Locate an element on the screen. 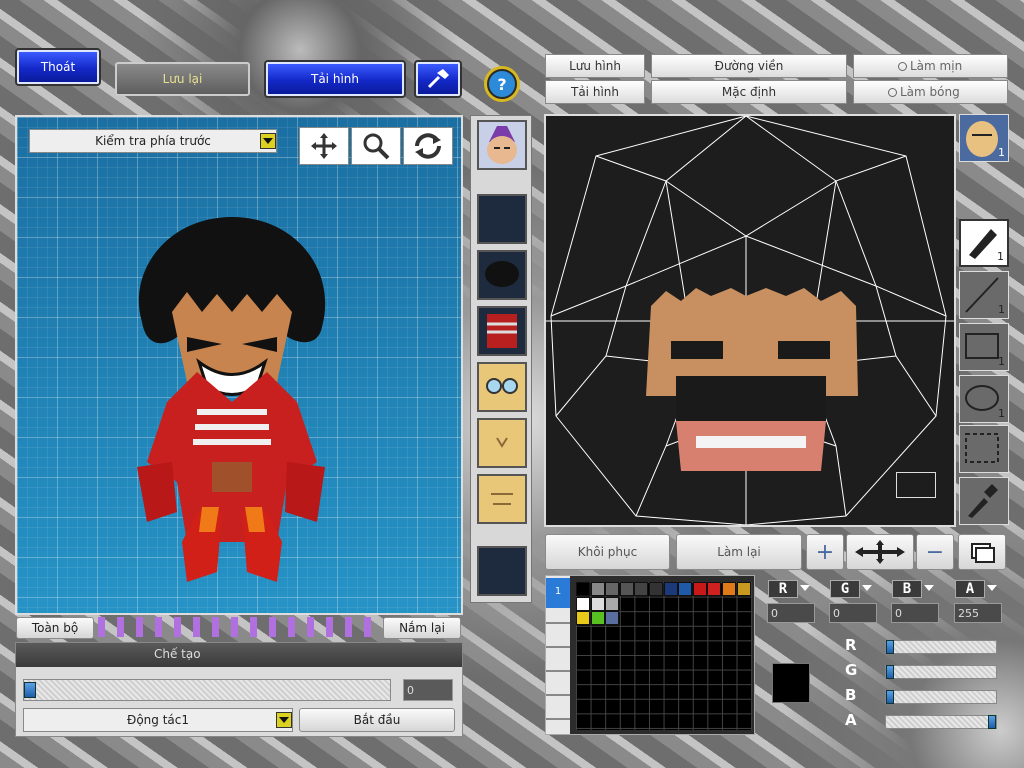 The height and width of the screenshot is (768, 1024). part-thumb-body is located at coordinates (502, 331).